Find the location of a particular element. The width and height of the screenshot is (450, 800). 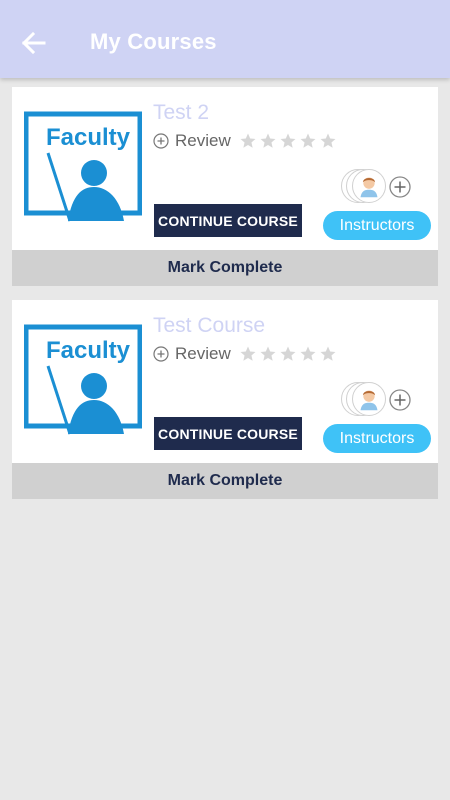

arrow-left-icon is located at coordinates (33, 43).